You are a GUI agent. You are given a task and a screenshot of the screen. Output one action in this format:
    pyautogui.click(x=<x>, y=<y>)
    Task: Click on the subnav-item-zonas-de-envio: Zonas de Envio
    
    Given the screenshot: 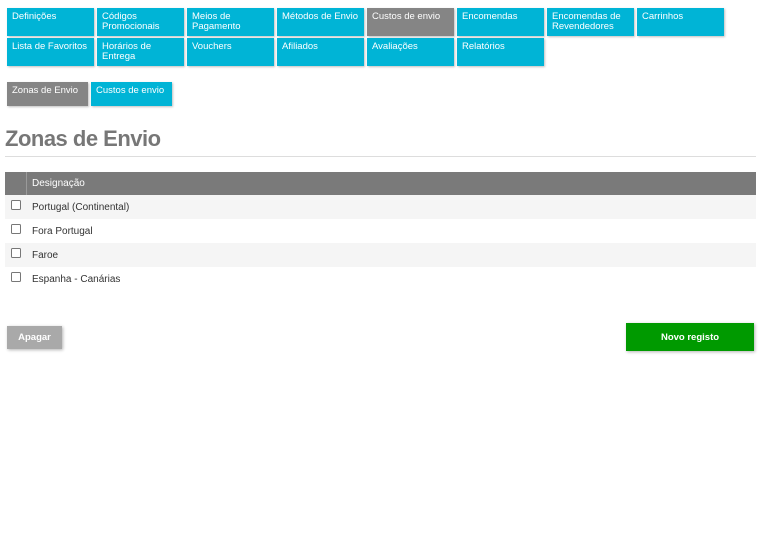 What is the action you would take?
    pyautogui.click(x=47, y=94)
    